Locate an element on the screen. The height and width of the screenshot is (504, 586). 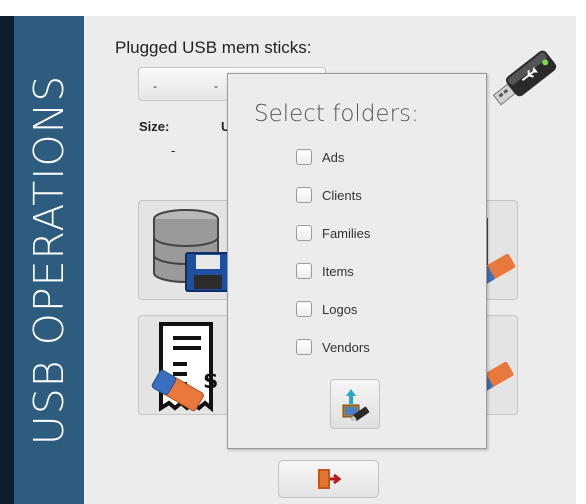
database-save-icon is located at coordinates (192, 250).